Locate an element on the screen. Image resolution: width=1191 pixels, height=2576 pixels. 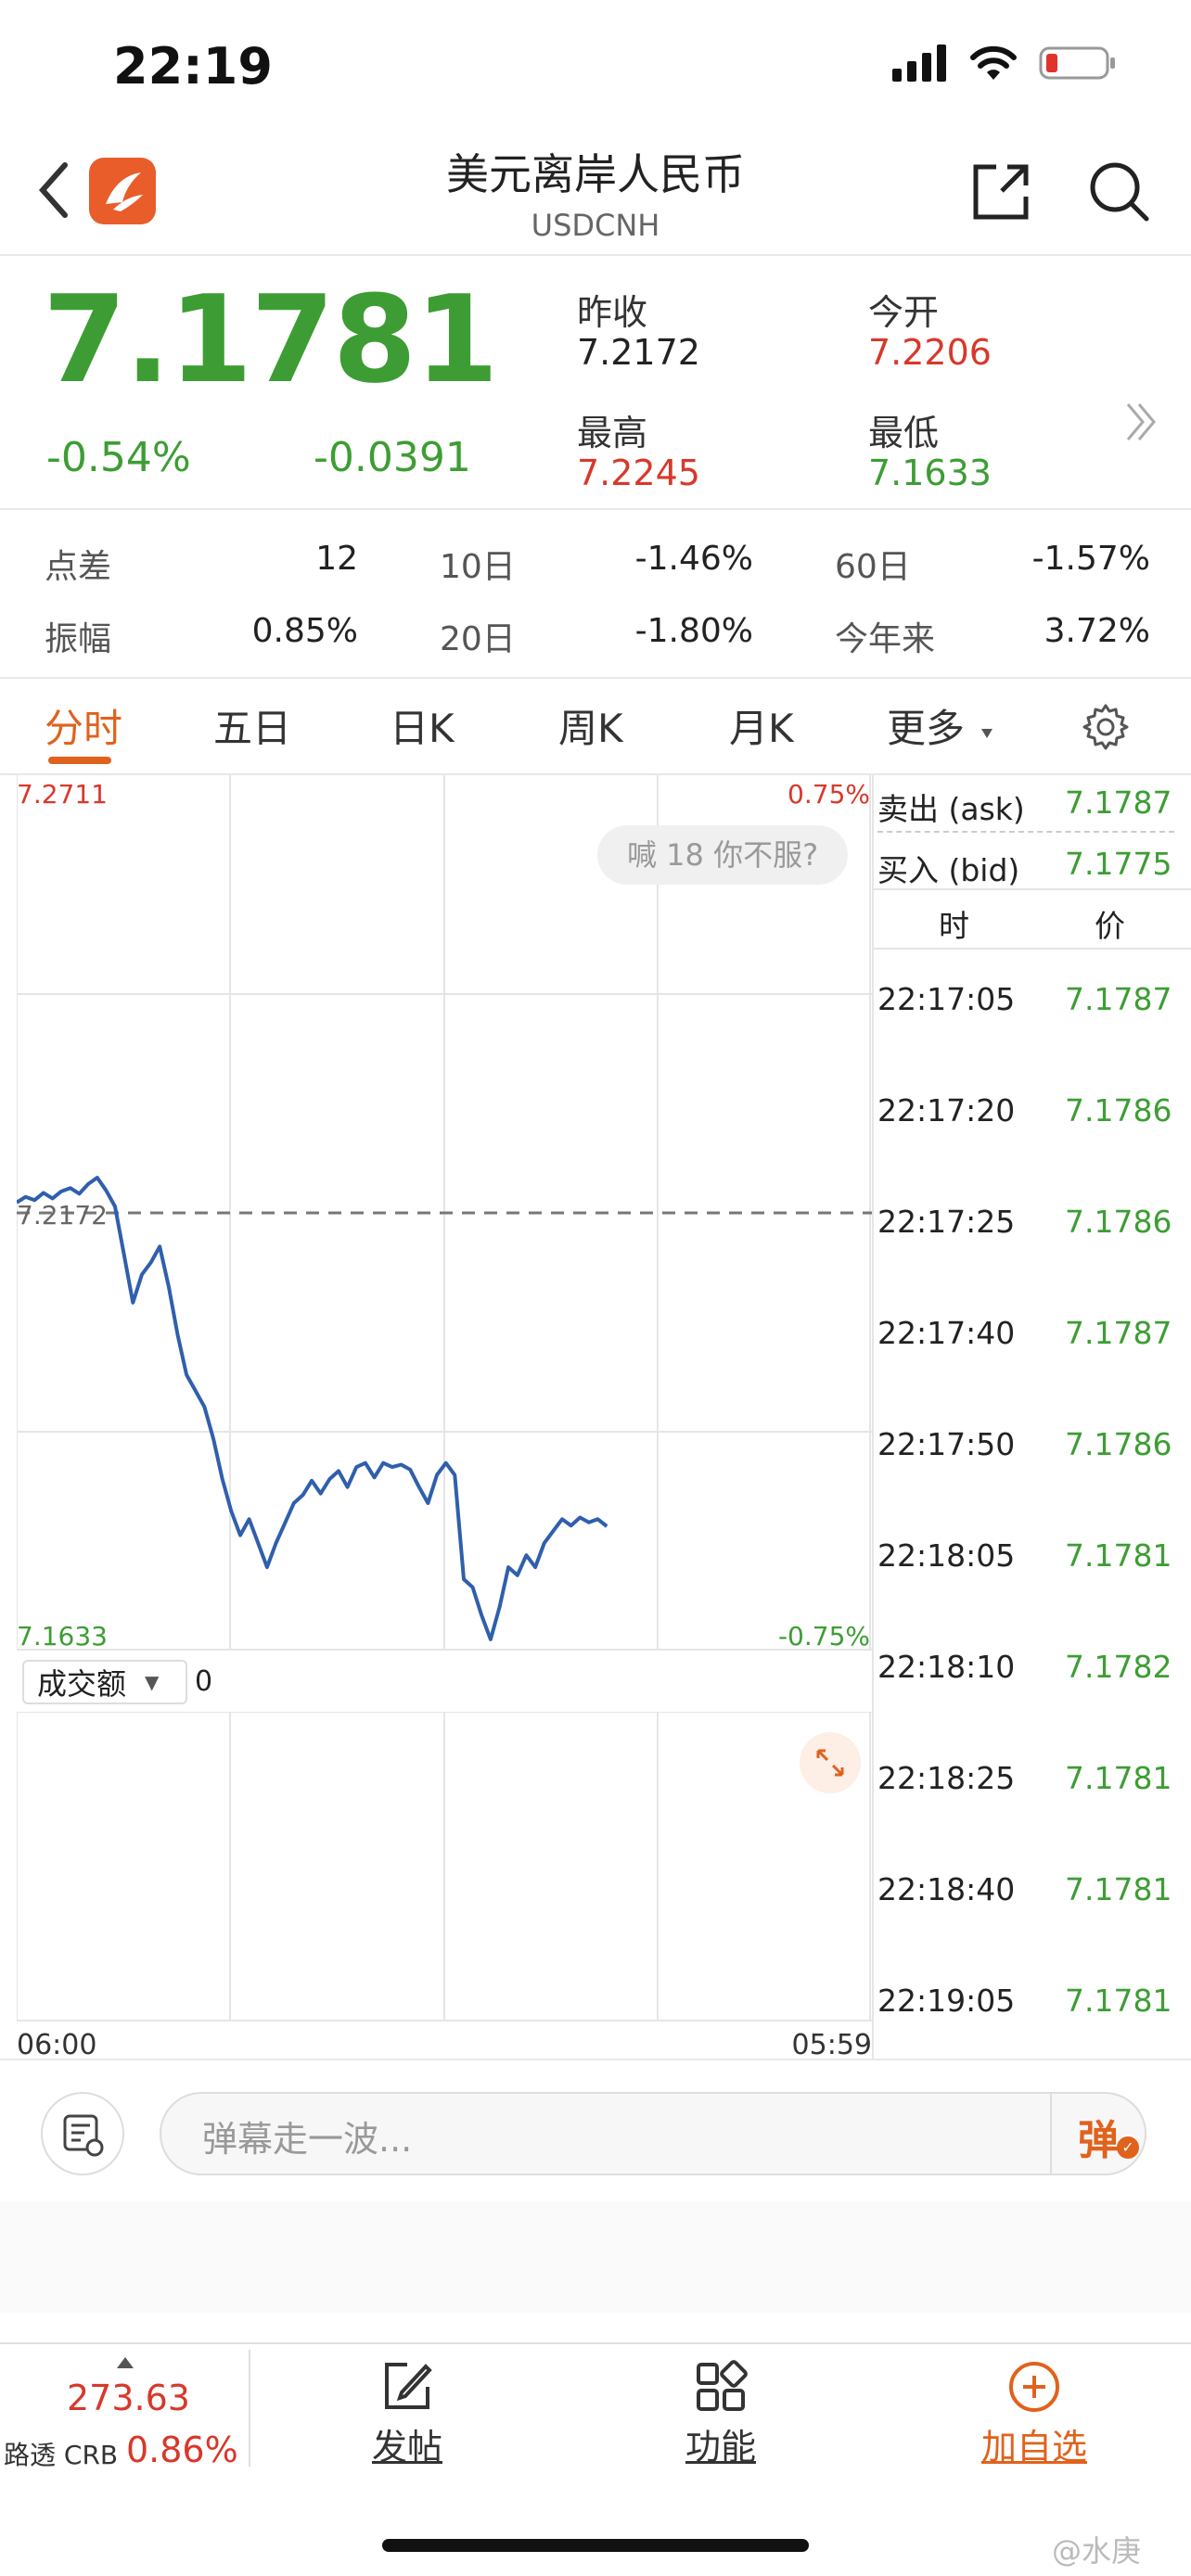
spread-value: 12 is located at coordinates (336, 559).